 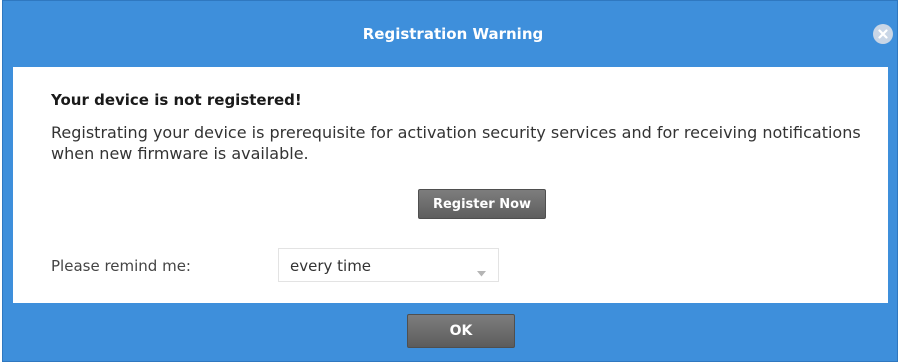 I want to click on ok-button: OK, so click(x=461, y=331).